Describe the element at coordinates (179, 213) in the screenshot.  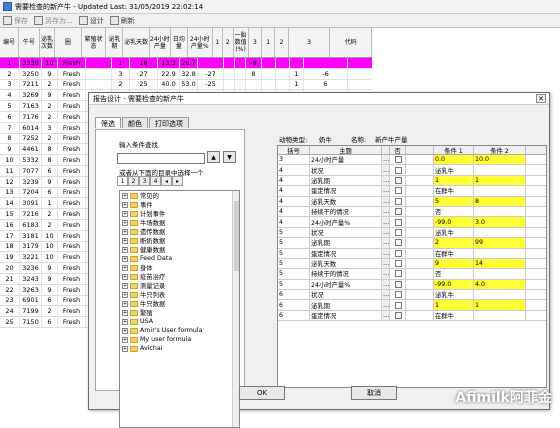
I see `tree-item: + 计划事件` at that location.